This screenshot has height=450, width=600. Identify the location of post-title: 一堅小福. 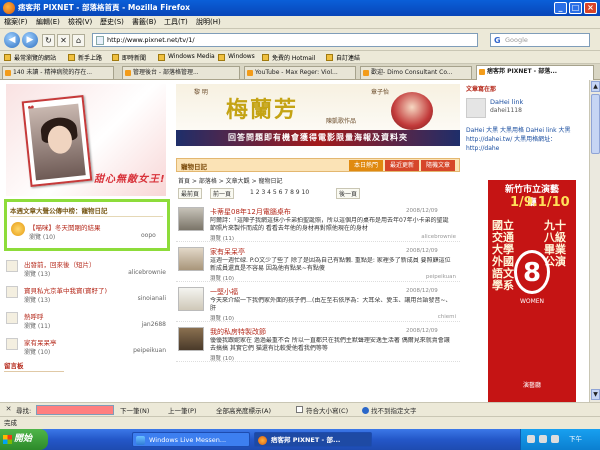
(224, 292).